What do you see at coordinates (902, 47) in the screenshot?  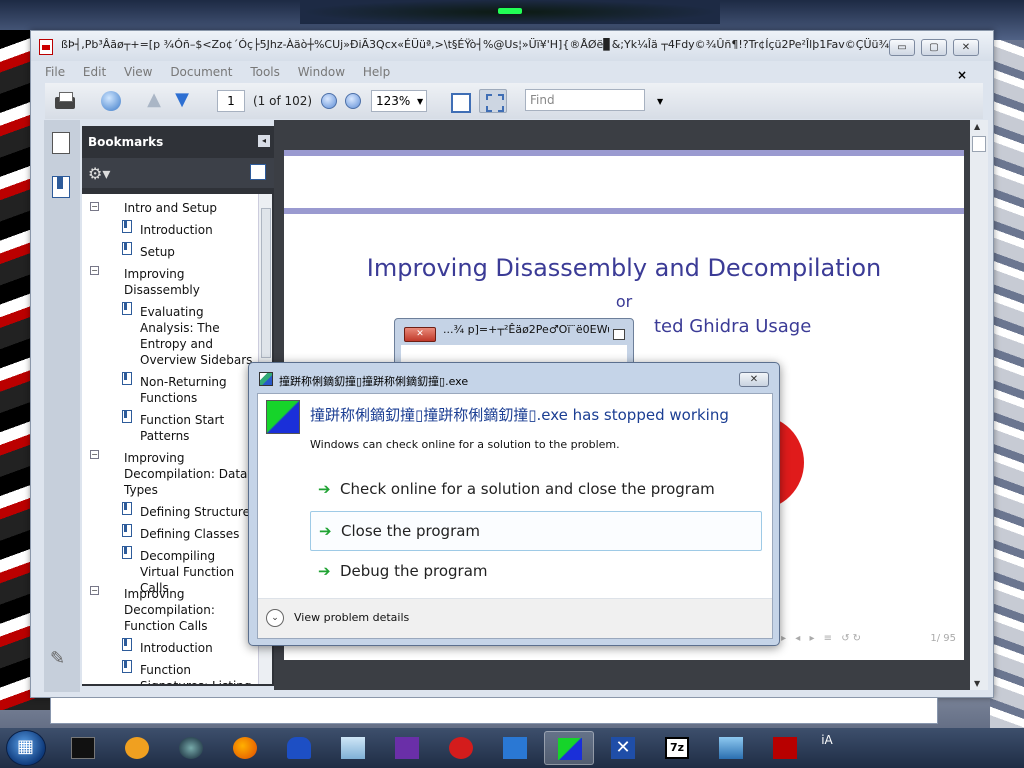 I see `minimize-button: ▭` at bounding box center [902, 47].